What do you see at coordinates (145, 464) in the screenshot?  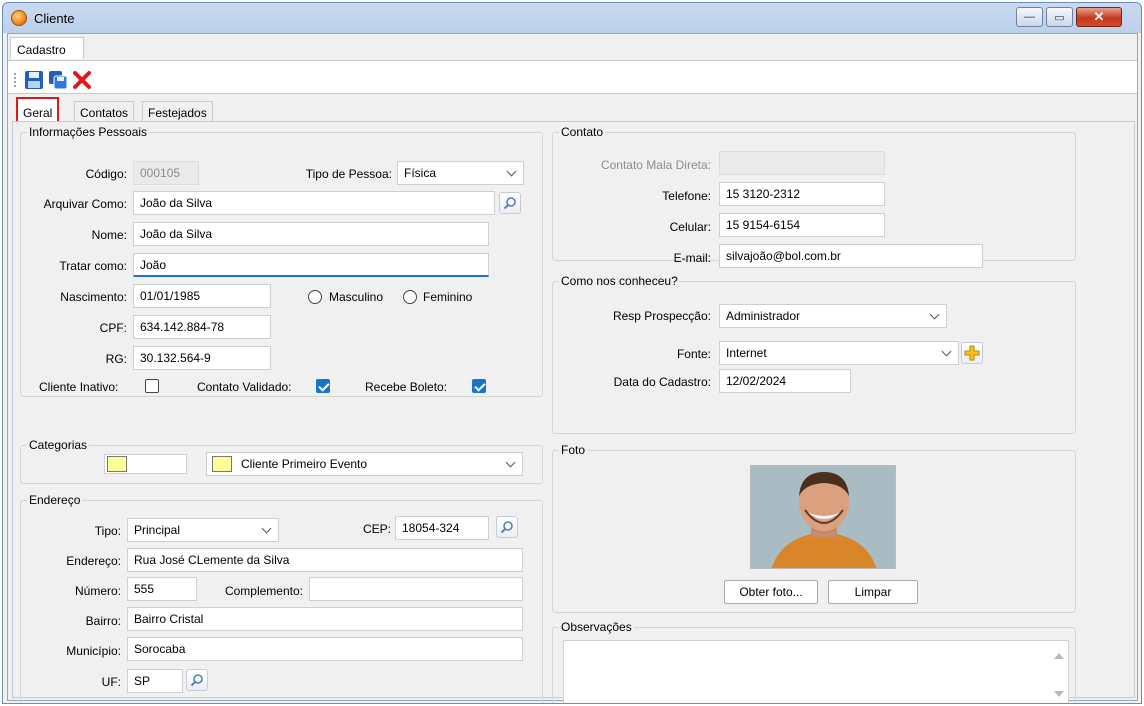 I see `categoria-color-box` at bounding box center [145, 464].